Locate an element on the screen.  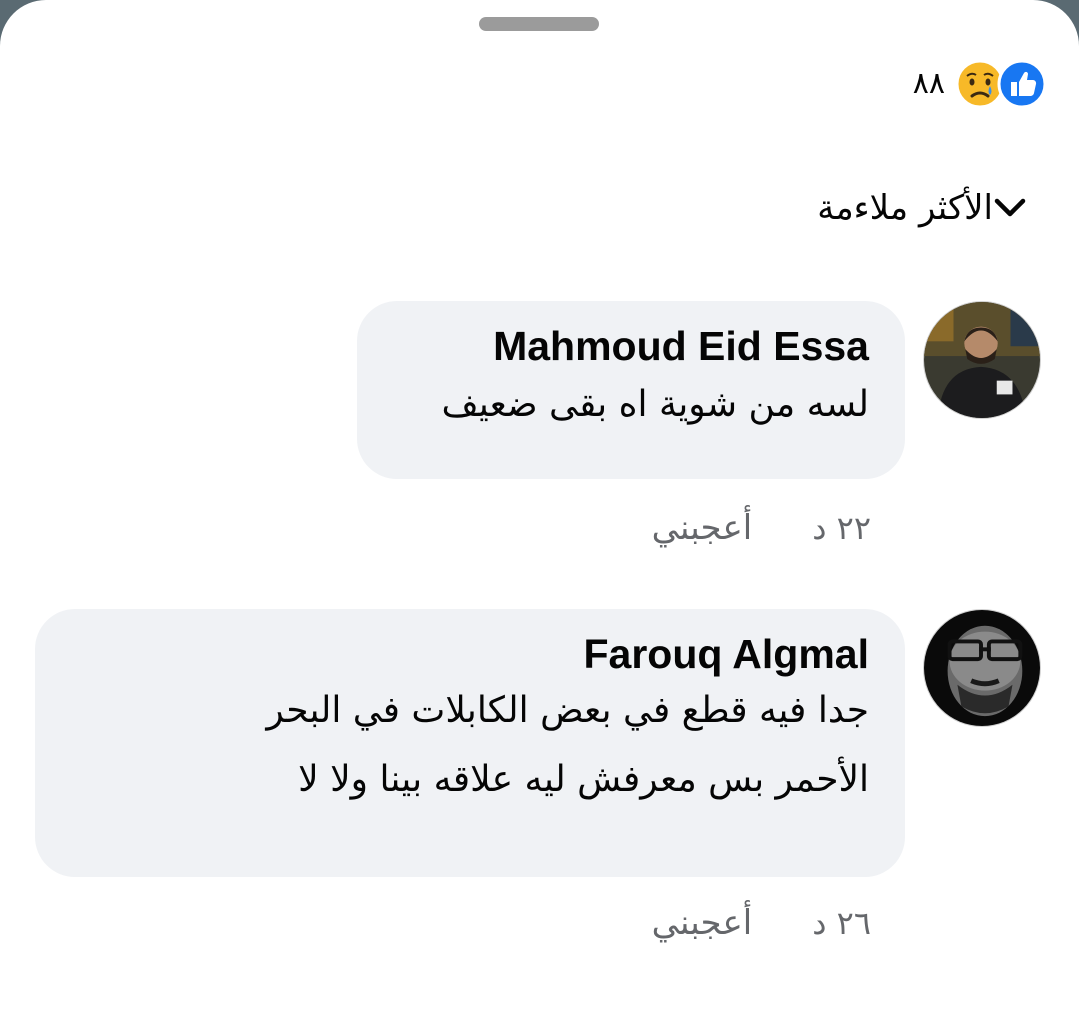
sort-dropdown: الأكثر ملاءمة is located at coordinates (929, 208).